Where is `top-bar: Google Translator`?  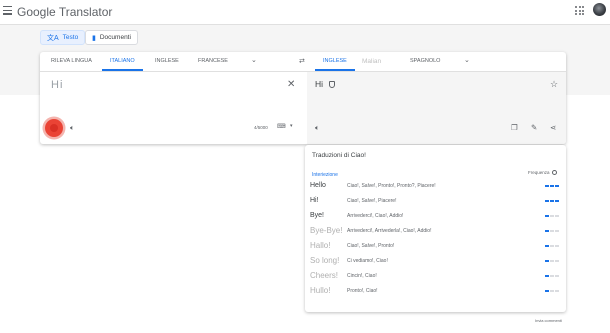 top-bar: Google Translator is located at coordinates (305, 12).